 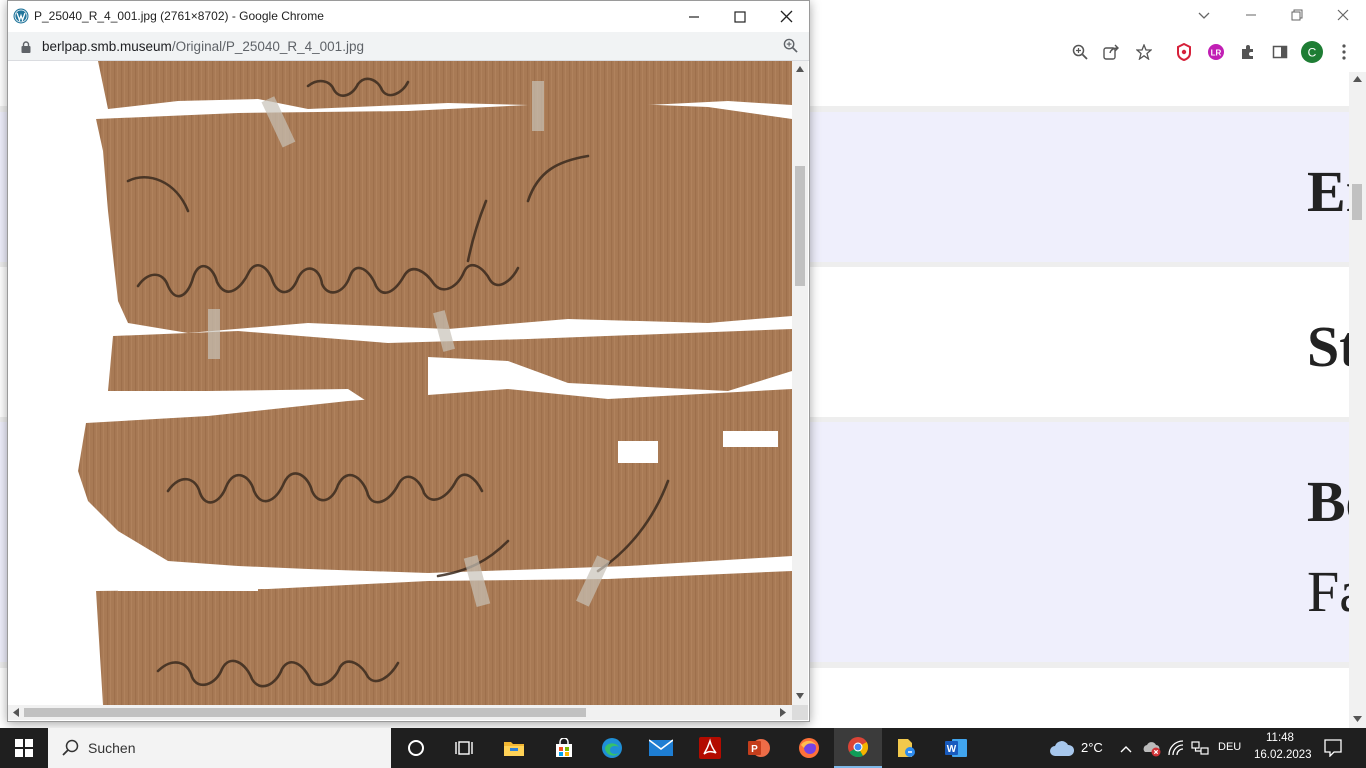 What do you see at coordinates (786, 16) in the screenshot?
I see `popup-close-button` at bounding box center [786, 16].